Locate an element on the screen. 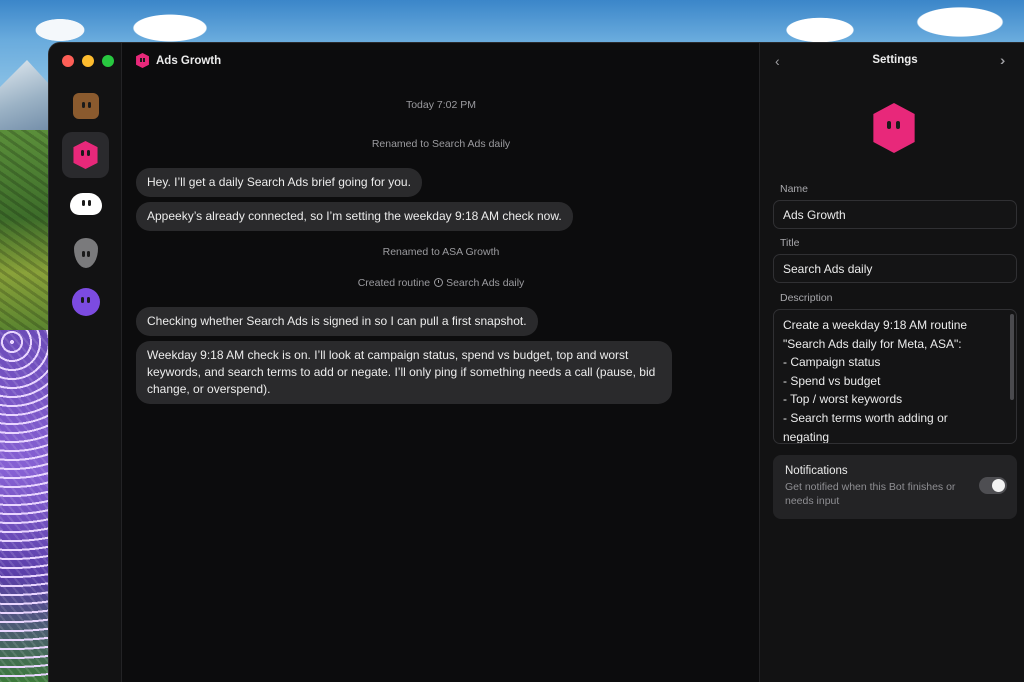 This screenshot has height=682, width=1024. rename-event: Renamed to Search Ads daily is located at coordinates (441, 144).